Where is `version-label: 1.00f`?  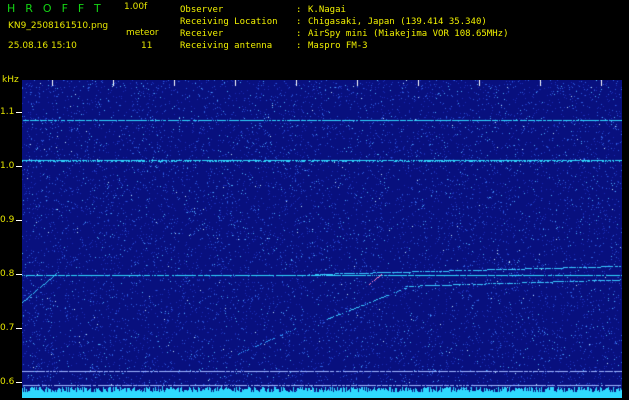
version-label: 1.00f is located at coordinates (136, 7).